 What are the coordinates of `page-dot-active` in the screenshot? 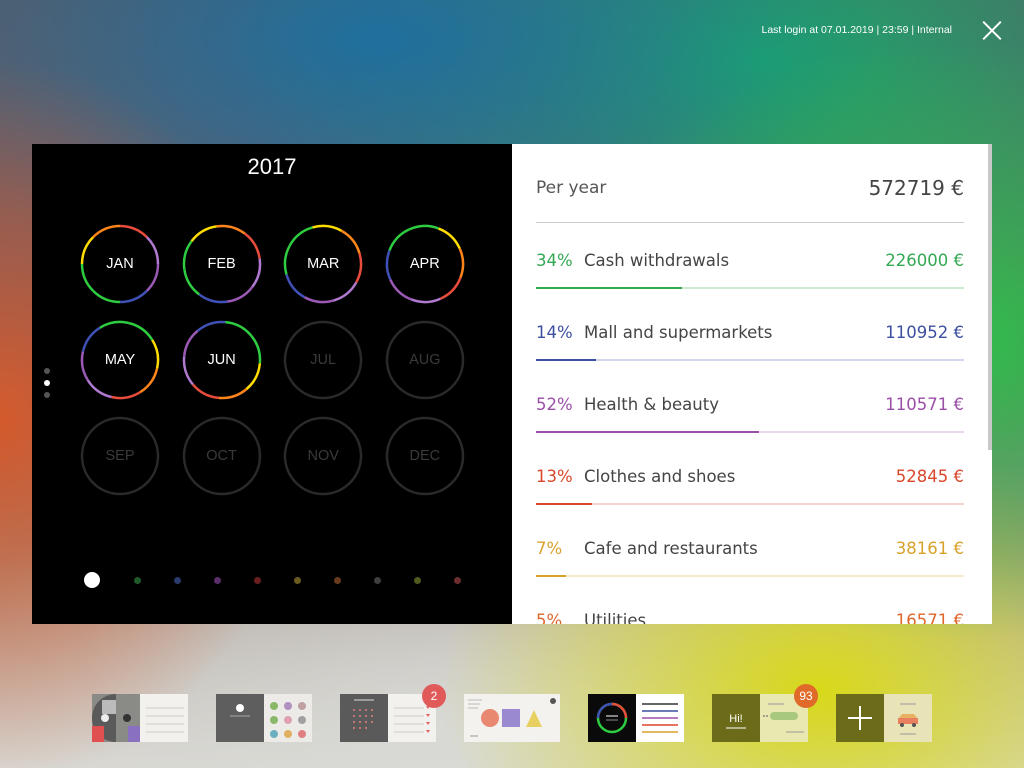 It's located at (47, 383).